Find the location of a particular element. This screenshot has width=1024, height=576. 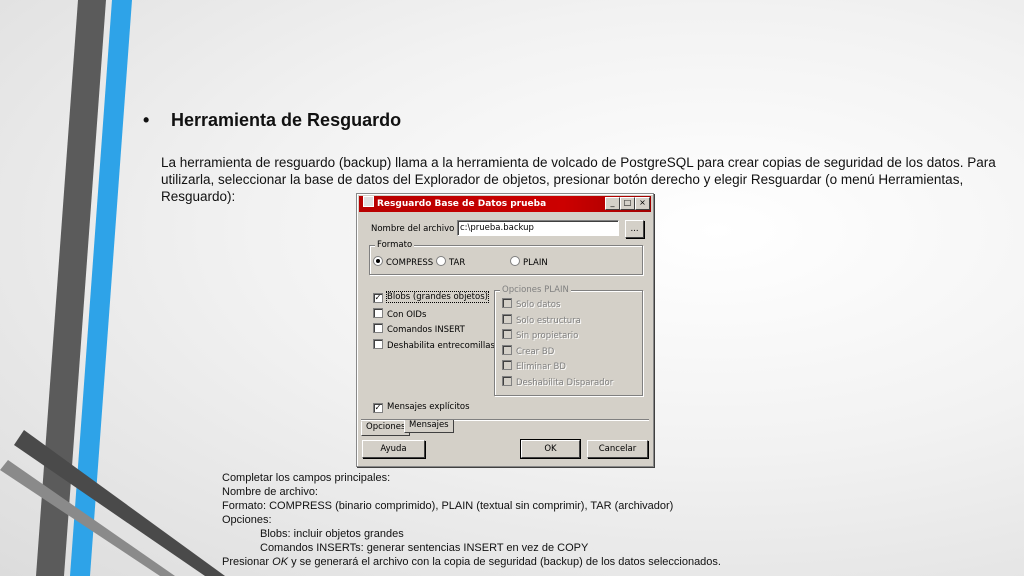

drop-db-label: Eliminar BD is located at coordinates (541, 367).